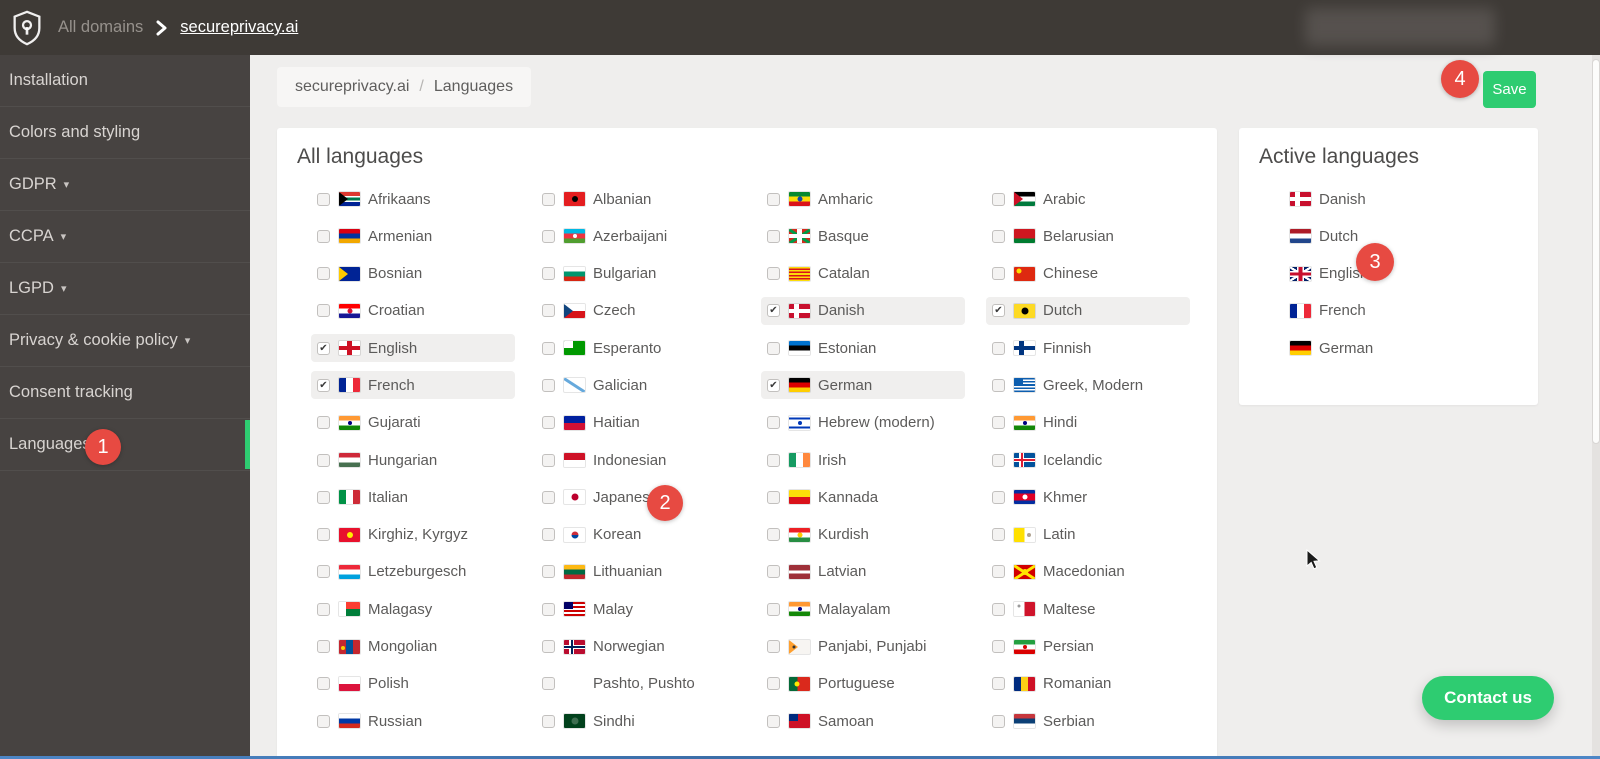 The width and height of the screenshot is (1600, 759). I want to click on language-row: Armenian, so click(413, 236).